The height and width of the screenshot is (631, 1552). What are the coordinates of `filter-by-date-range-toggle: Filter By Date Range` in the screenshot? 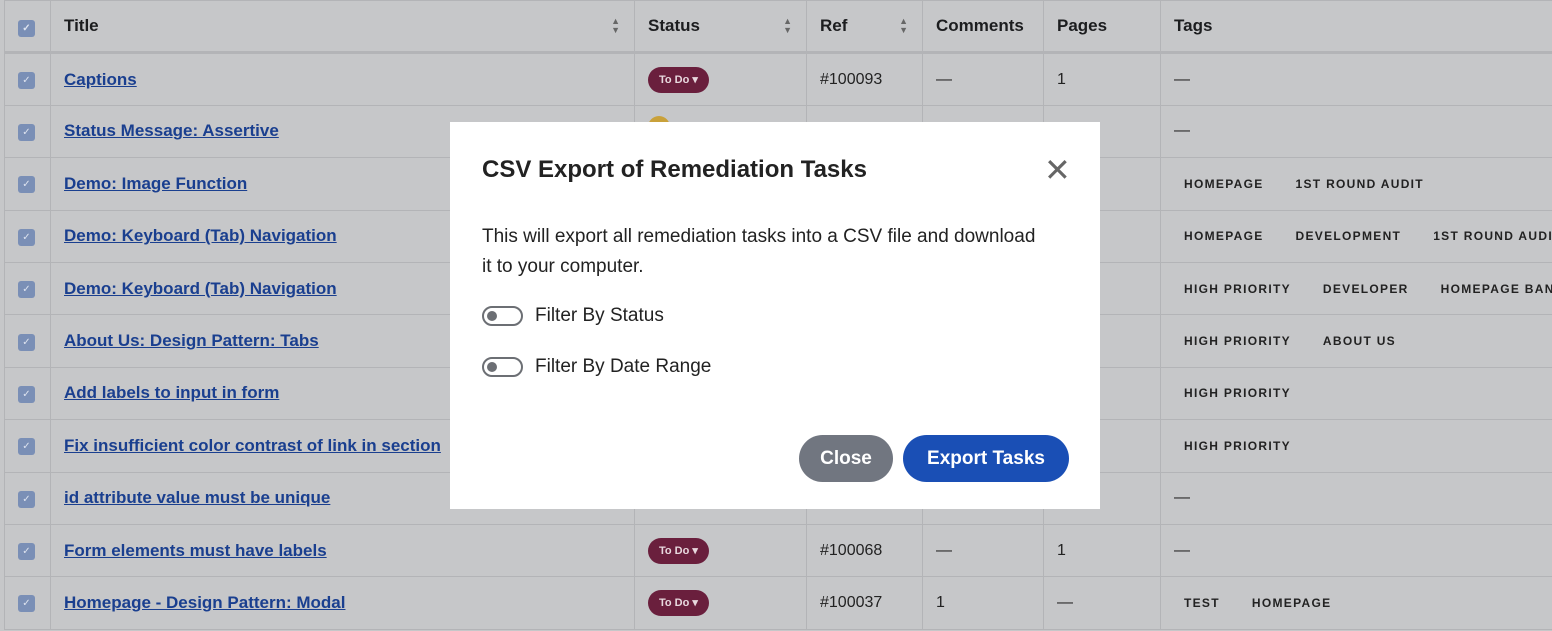 It's located at (596, 367).